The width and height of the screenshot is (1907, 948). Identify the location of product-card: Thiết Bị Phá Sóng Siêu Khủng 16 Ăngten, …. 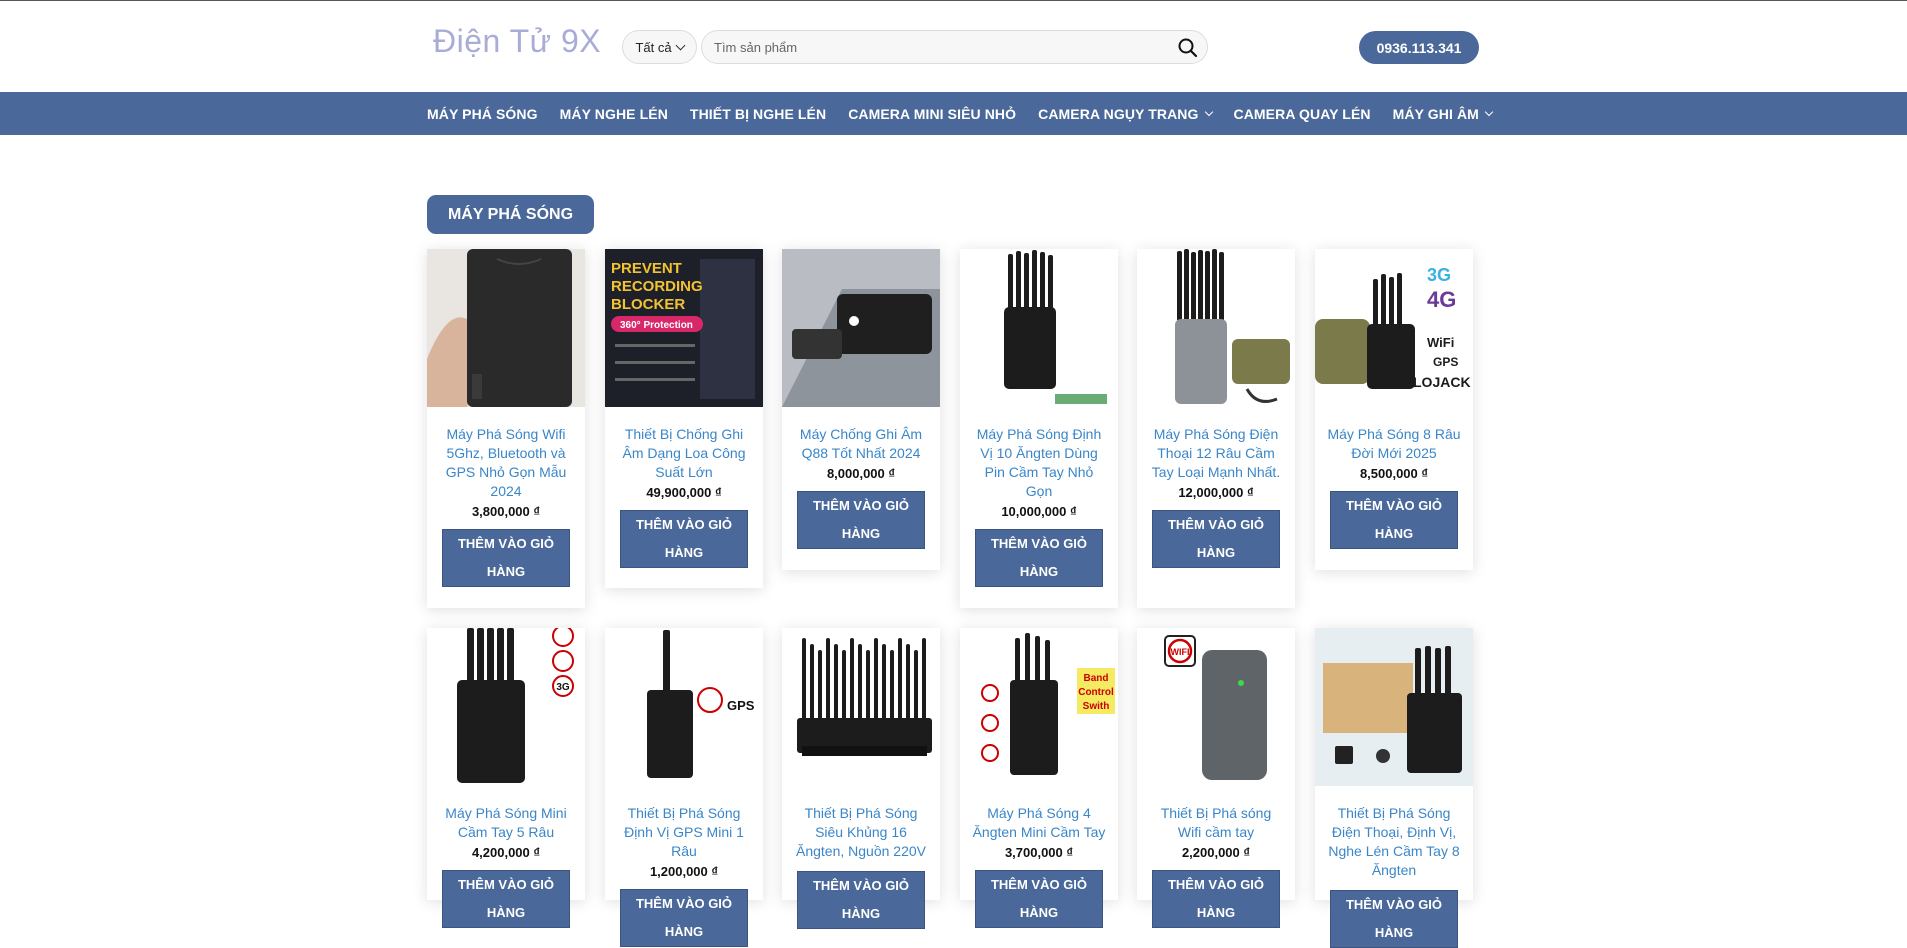
(861, 778).